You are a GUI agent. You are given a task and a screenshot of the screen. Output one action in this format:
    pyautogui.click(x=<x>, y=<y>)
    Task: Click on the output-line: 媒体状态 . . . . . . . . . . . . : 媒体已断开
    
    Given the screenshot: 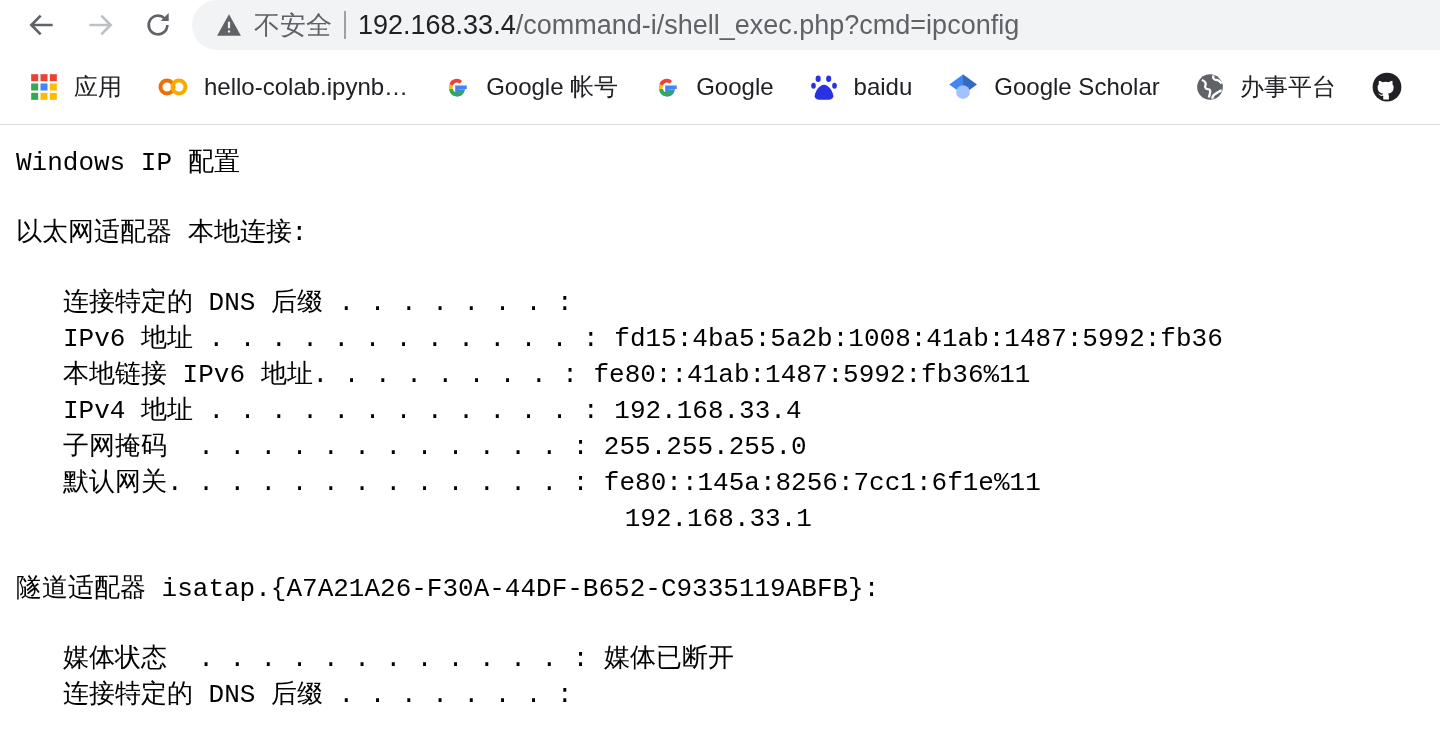 What is the action you would take?
    pyautogui.click(x=398, y=659)
    